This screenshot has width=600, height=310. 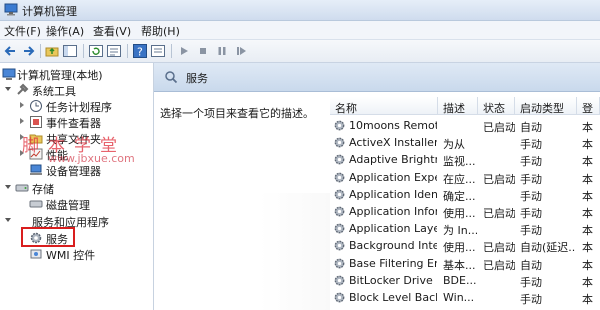 I want to click on tree-label: 存储, so click(x=43, y=189).